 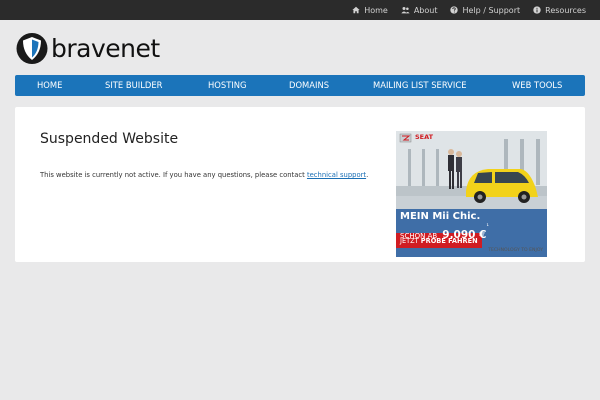 I want to click on ad-headline: MEIN Mii Chic., so click(x=440, y=216).